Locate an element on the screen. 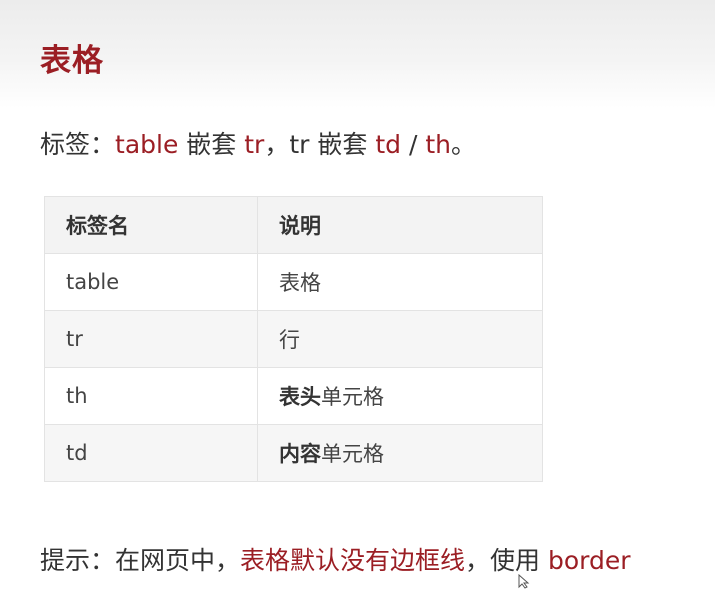  page-title: 表格 is located at coordinates (72, 61).